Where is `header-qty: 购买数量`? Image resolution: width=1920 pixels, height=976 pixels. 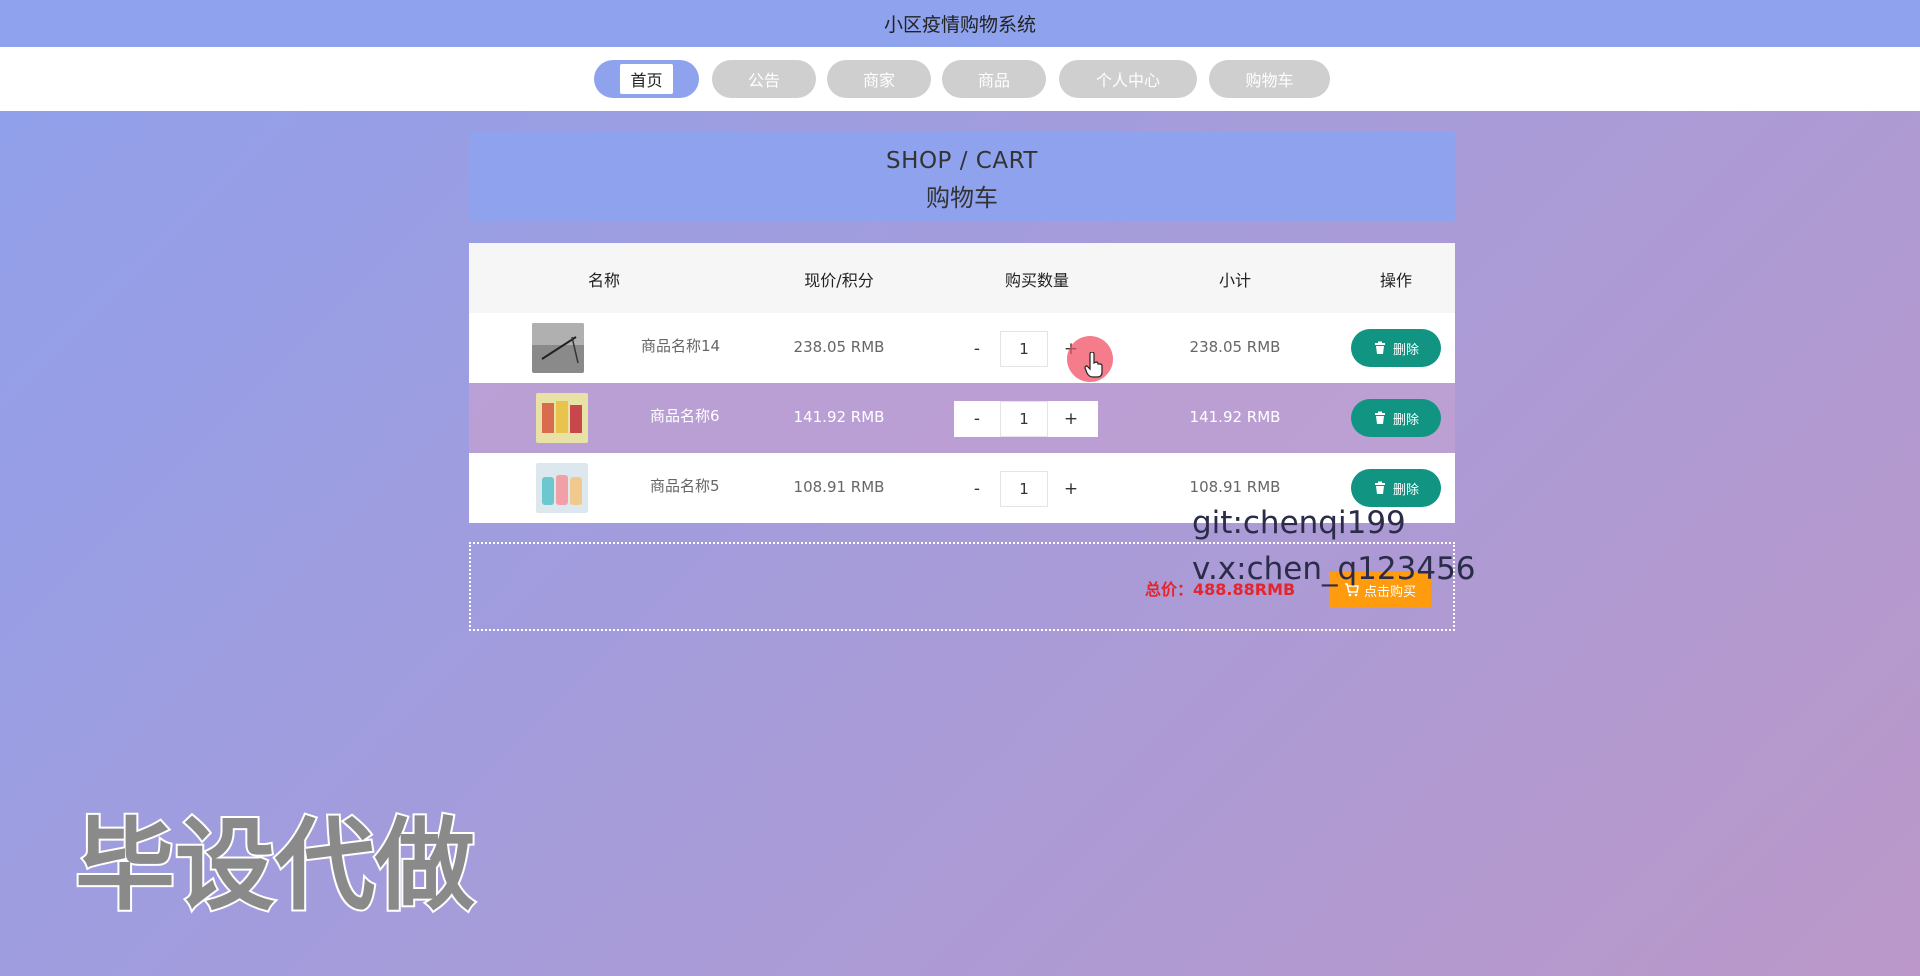 header-qty: 购买数量 is located at coordinates (1037, 280).